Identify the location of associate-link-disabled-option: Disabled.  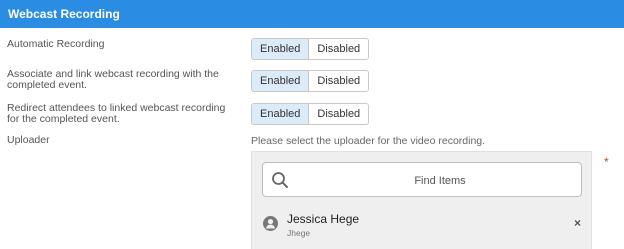
(338, 81).